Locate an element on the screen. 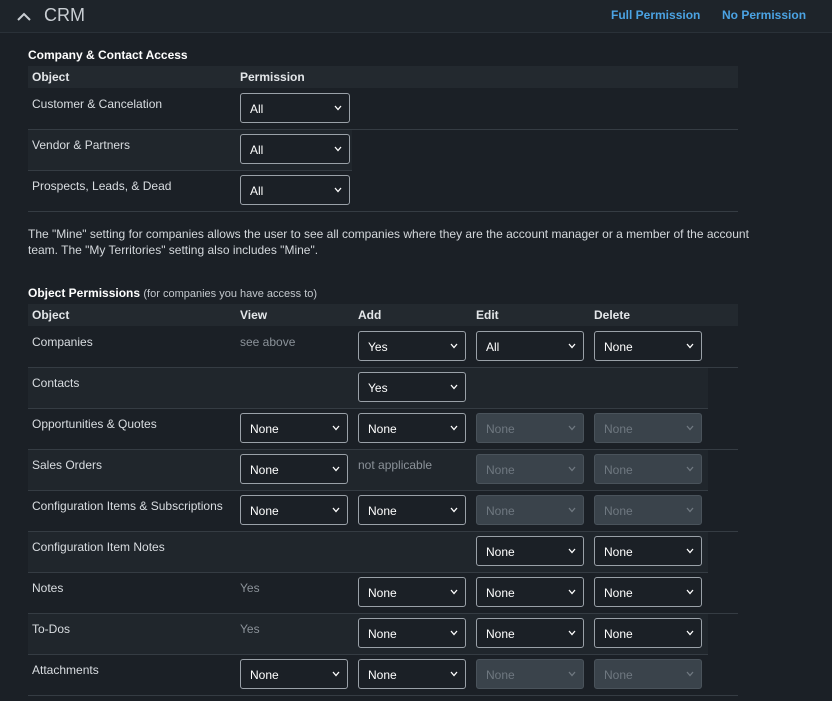  table-row: Configuration Item Notes None None is located at coordinates (368, 552).